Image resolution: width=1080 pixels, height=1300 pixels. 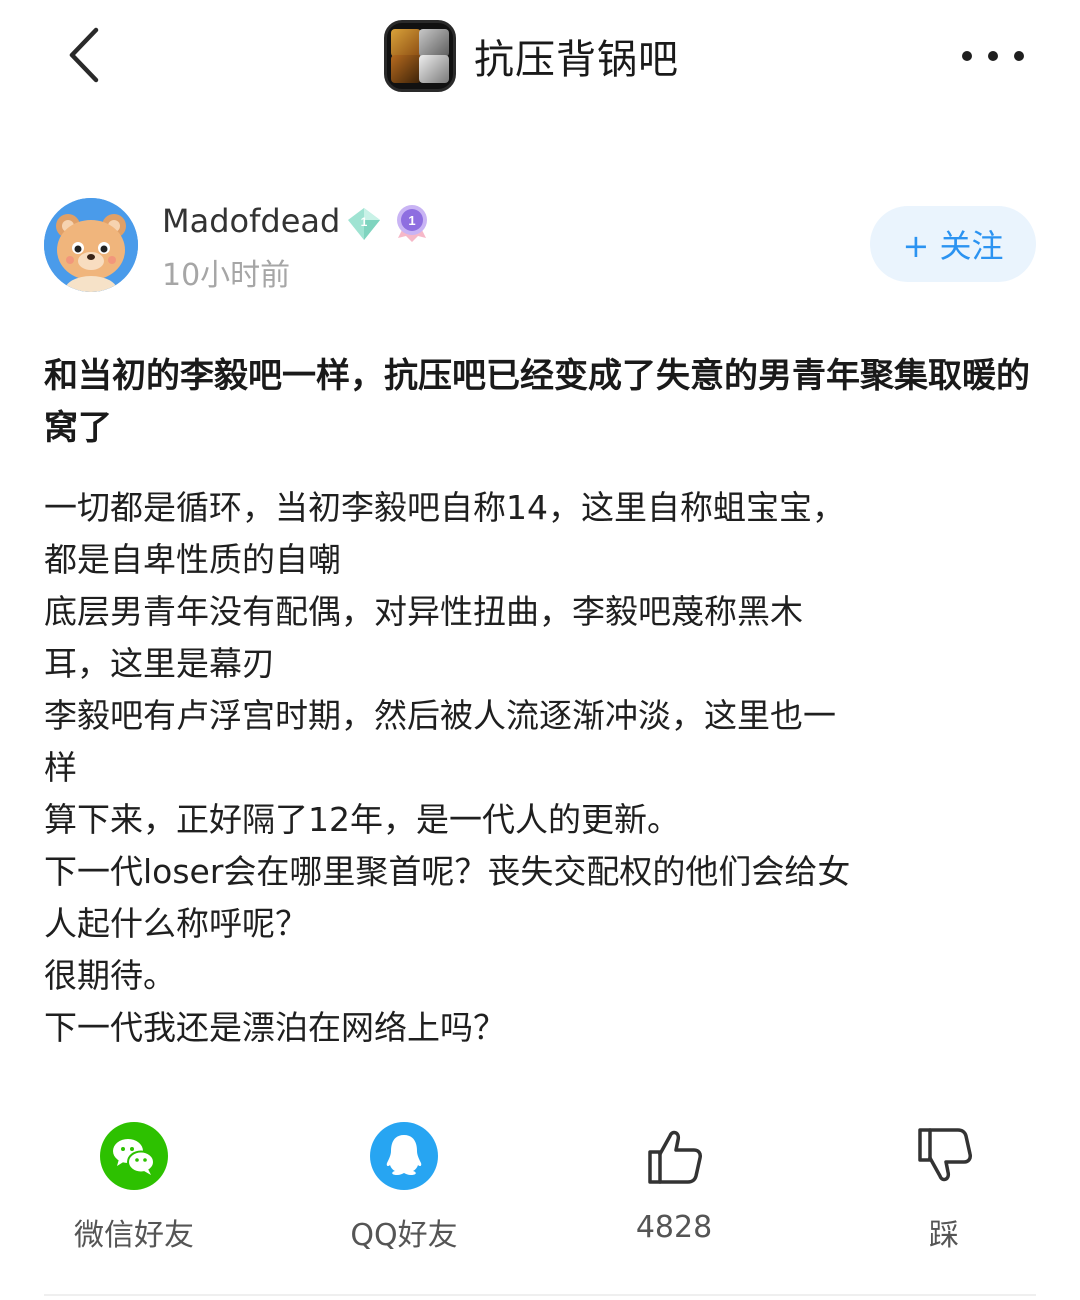 I want to click on forum-name: 抗压背锅吧, so click(x=576, y=56).